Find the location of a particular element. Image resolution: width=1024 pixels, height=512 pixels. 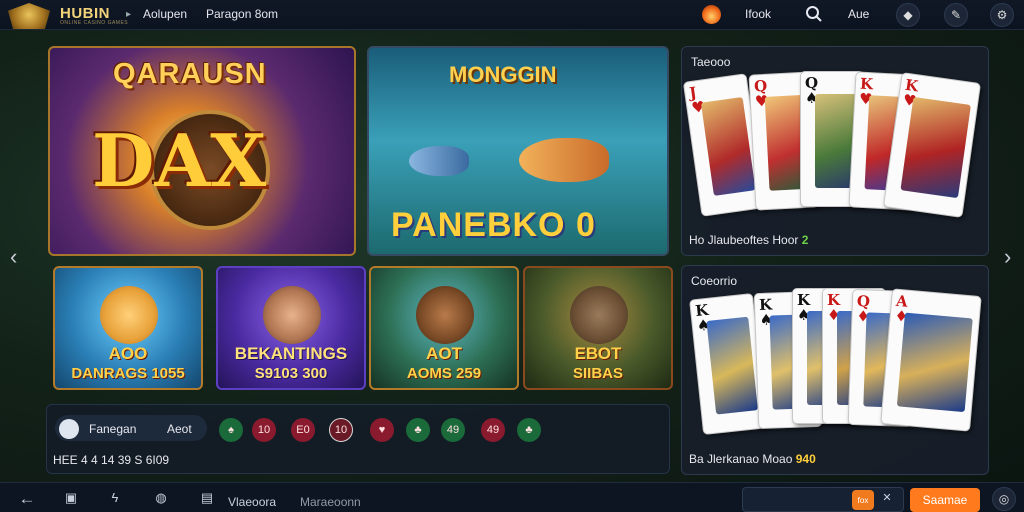

help-icon: ◎ is located at coordinates (1004, 499).